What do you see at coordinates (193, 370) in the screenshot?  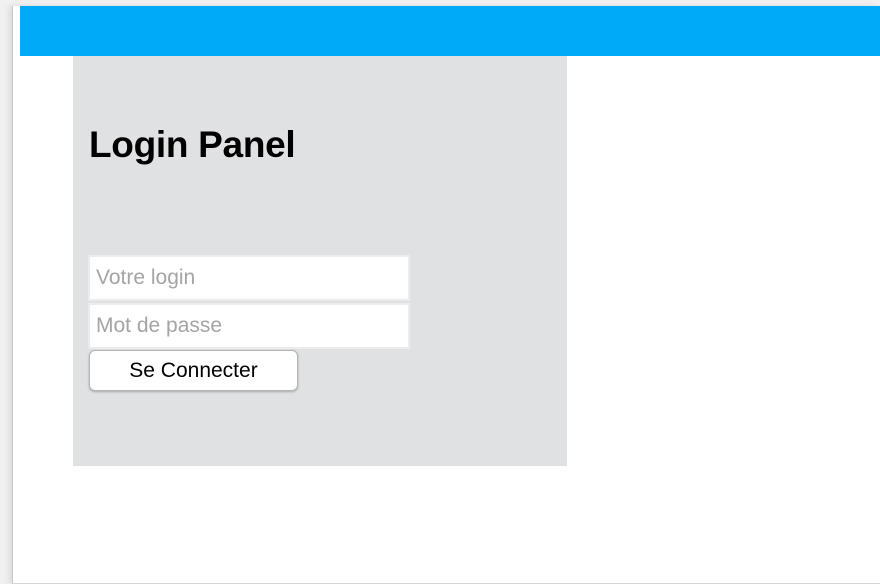 I see `connect-button: Se Connecter` at bounding box center [193, 370].